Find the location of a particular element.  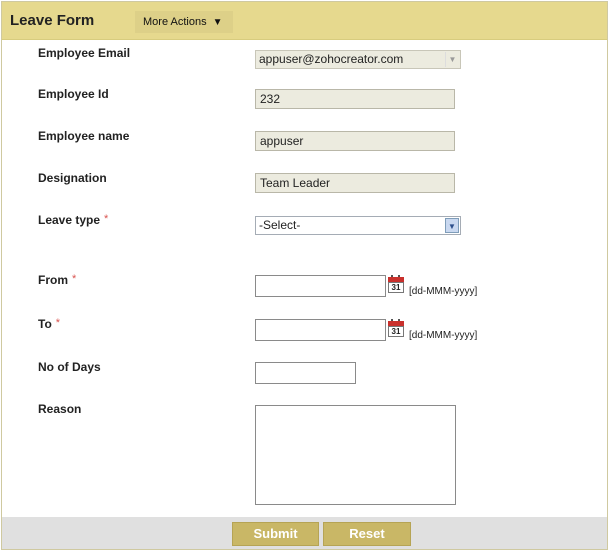

designation-label: Designation is located at coordinates (72, 178).